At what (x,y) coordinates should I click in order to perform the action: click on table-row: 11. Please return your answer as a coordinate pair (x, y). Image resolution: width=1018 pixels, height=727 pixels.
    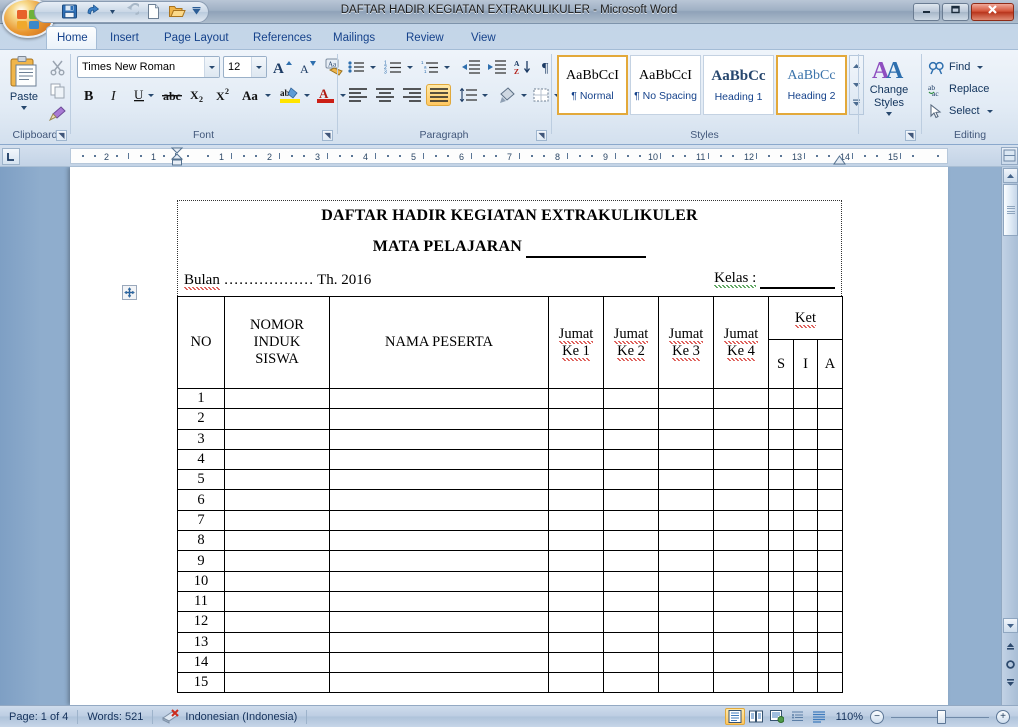
    Looking at the image, I should click on (510, 601).